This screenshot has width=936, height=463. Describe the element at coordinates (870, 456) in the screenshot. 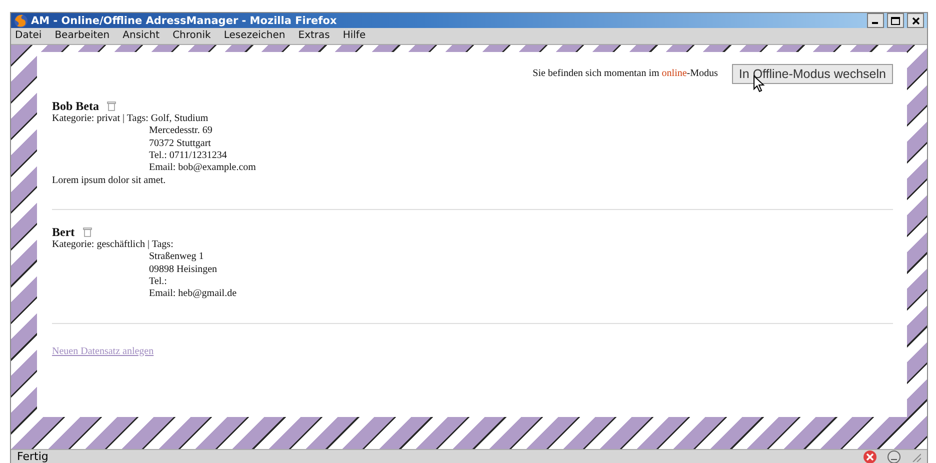

I see `error-icon` at that location.